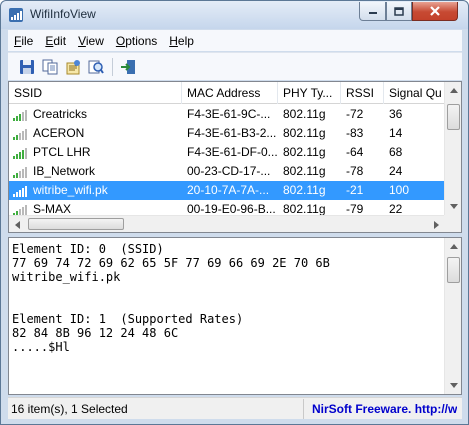 The height and width of the screenshot is (425, 469). Describe the element at coordinates (141, 40) in the screenshot. I see `menu-options-label: ptions` at that location.